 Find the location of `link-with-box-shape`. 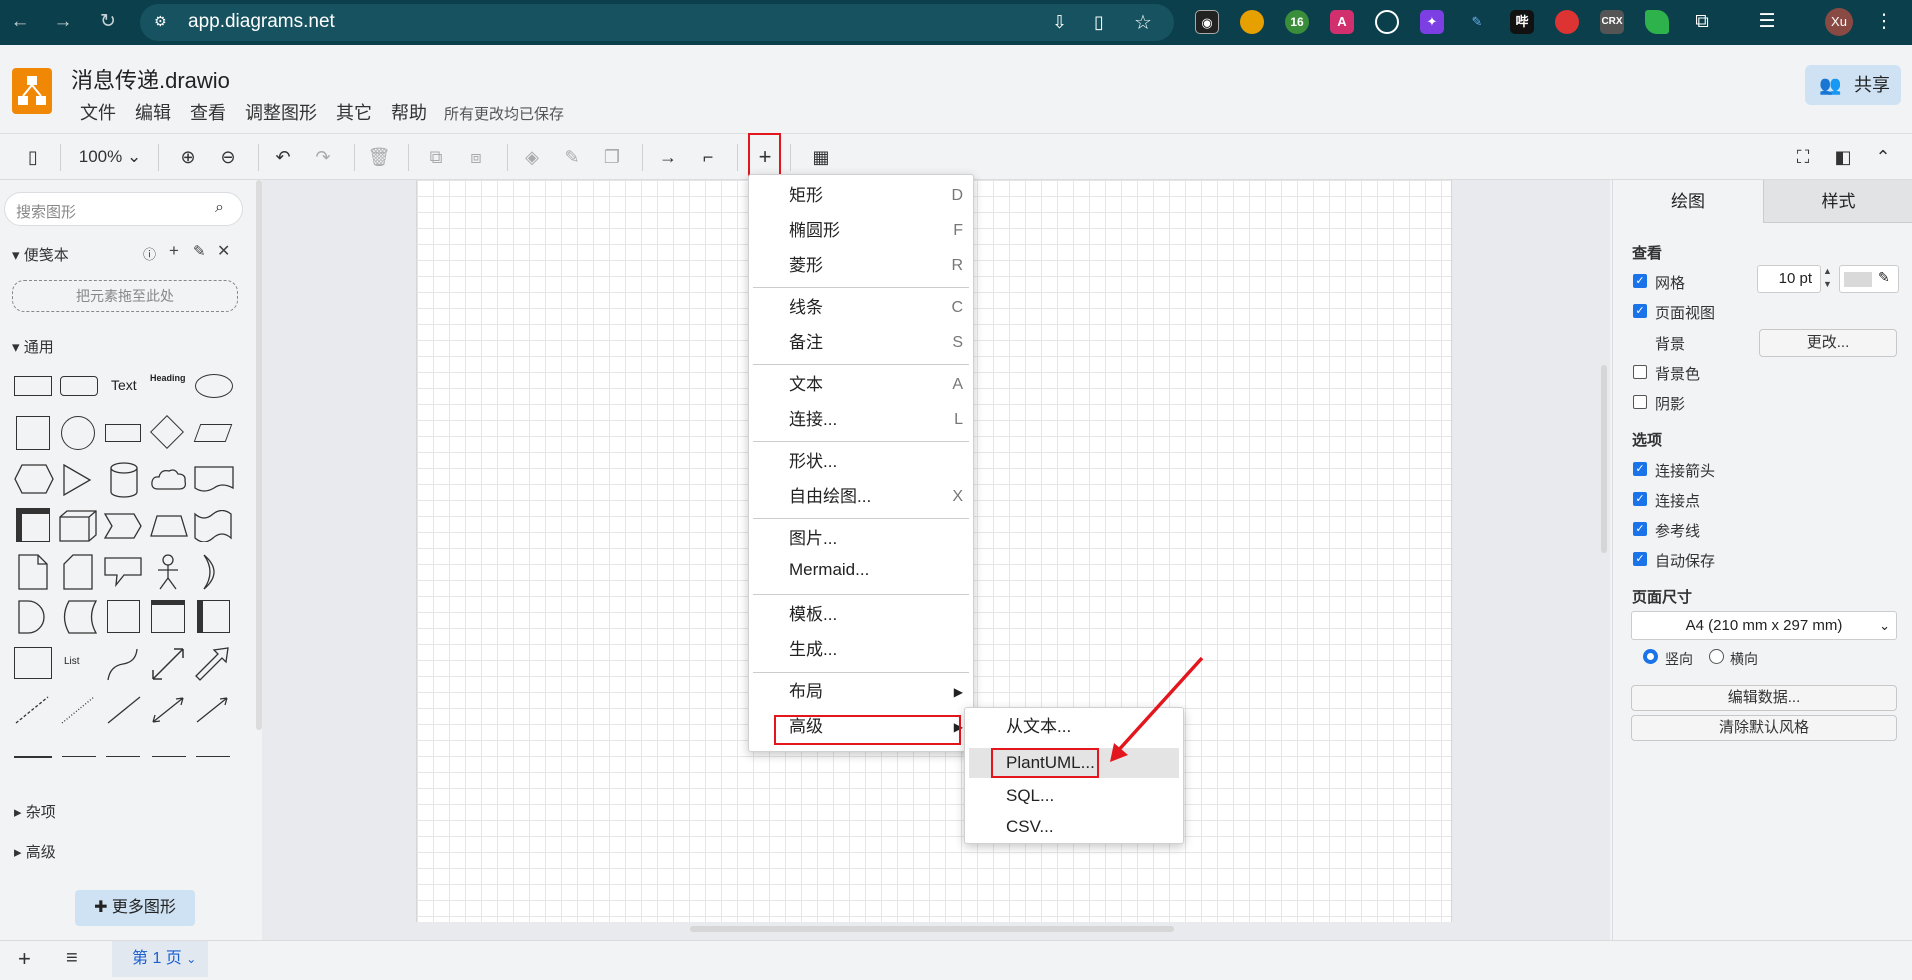

link-with-box-shape is located at coordinates (213, 756).